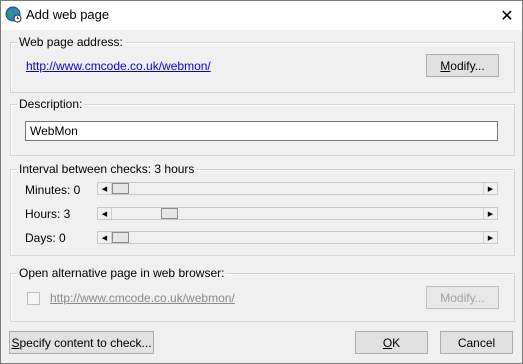  Describe the element at coordinates (490, 188) in the screenshot. I see `minutes-right-arrow-icon: ▶` at that location.